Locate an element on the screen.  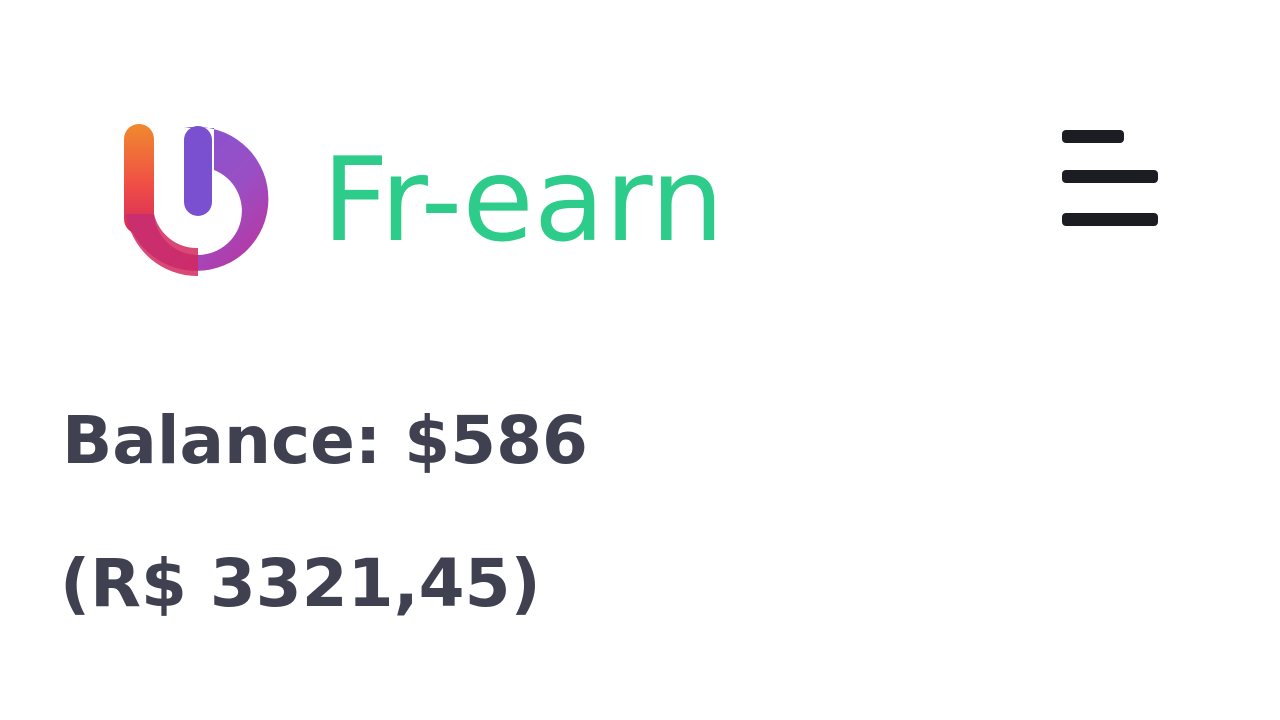
brand: Fr-earn is located at coordinates (421, 200).